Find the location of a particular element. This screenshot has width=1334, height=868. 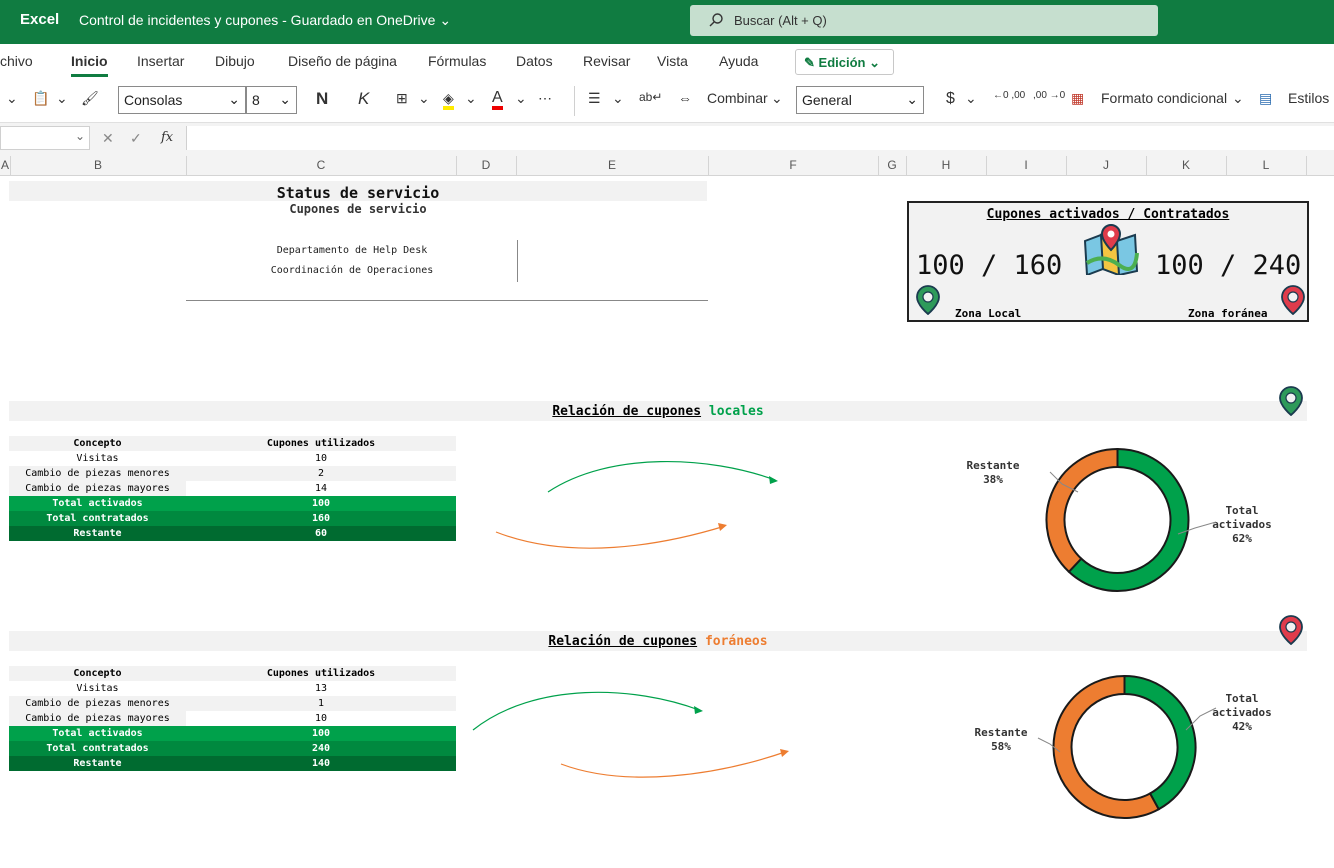

column-header: E is located at coordinates (612, 165).